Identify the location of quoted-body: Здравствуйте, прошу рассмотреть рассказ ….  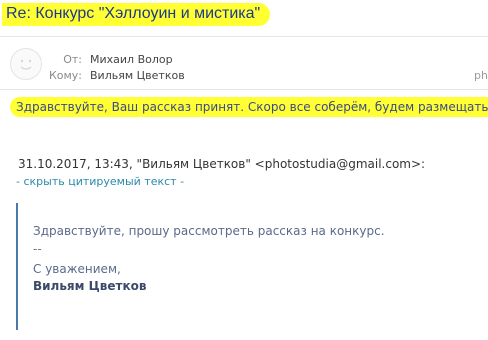
(209, 231).